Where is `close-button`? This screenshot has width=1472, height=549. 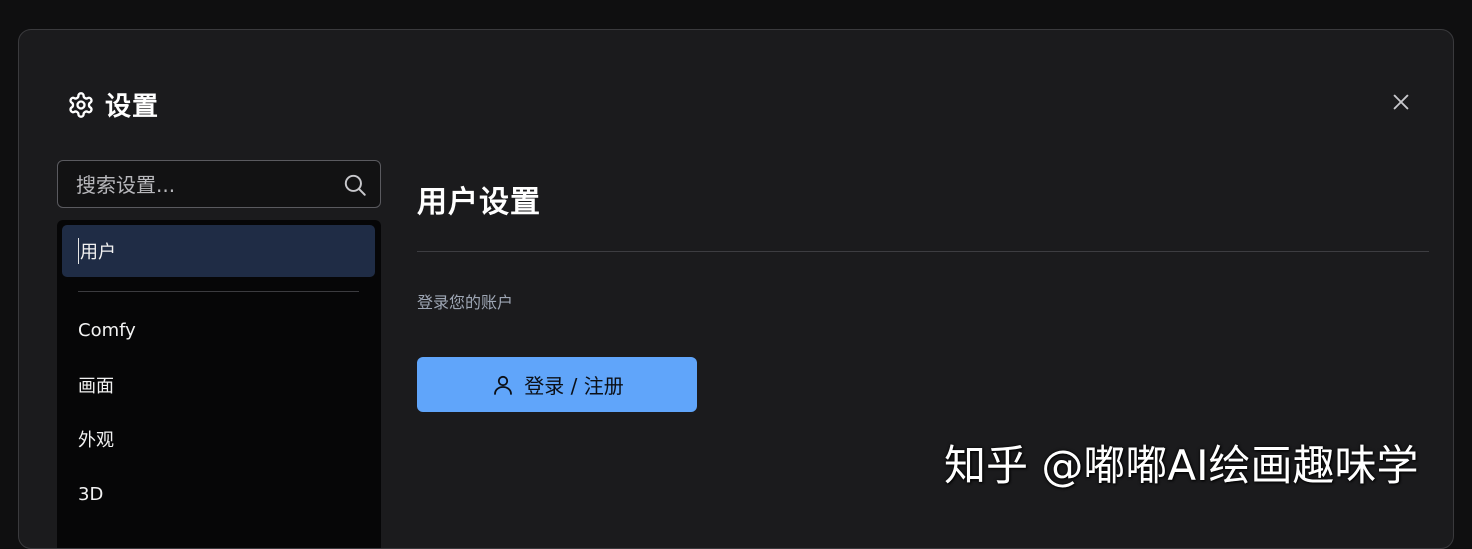 close-button is located at coordinates (1401, 102).